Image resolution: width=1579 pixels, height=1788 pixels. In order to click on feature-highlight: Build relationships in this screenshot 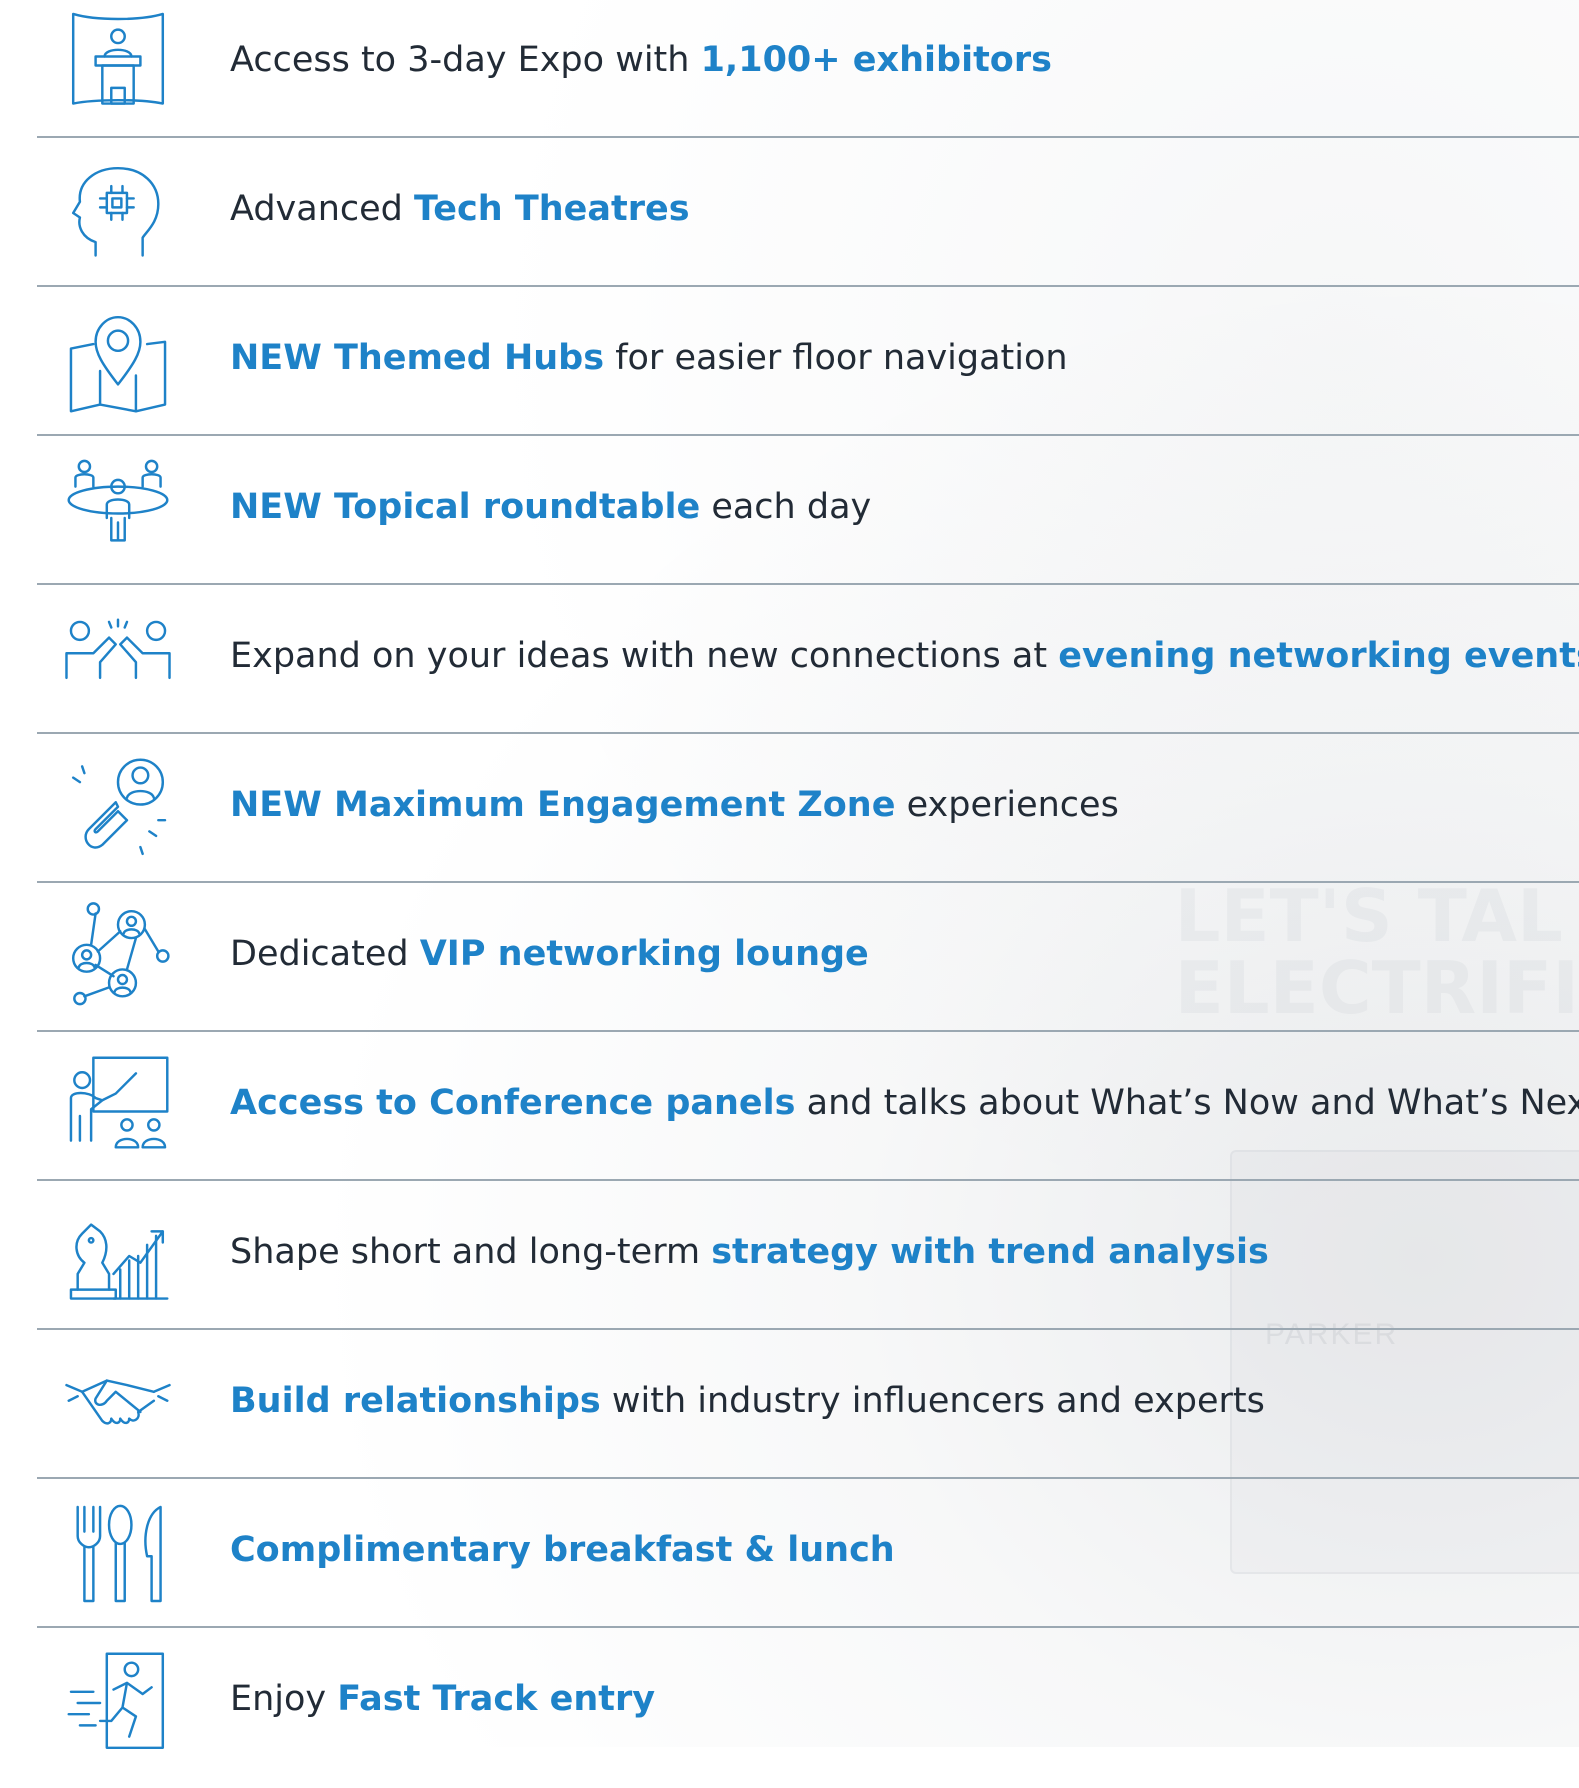, I will do `click(415, 1401)`.